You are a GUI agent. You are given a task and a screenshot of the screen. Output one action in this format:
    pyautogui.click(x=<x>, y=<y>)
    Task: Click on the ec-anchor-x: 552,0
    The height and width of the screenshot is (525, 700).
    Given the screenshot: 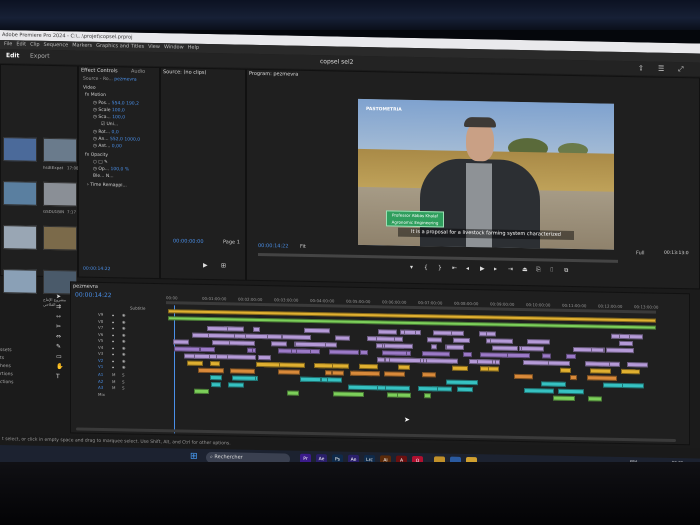 What is the action you would take?
    pyautogui.click(x=116, y=139)
    